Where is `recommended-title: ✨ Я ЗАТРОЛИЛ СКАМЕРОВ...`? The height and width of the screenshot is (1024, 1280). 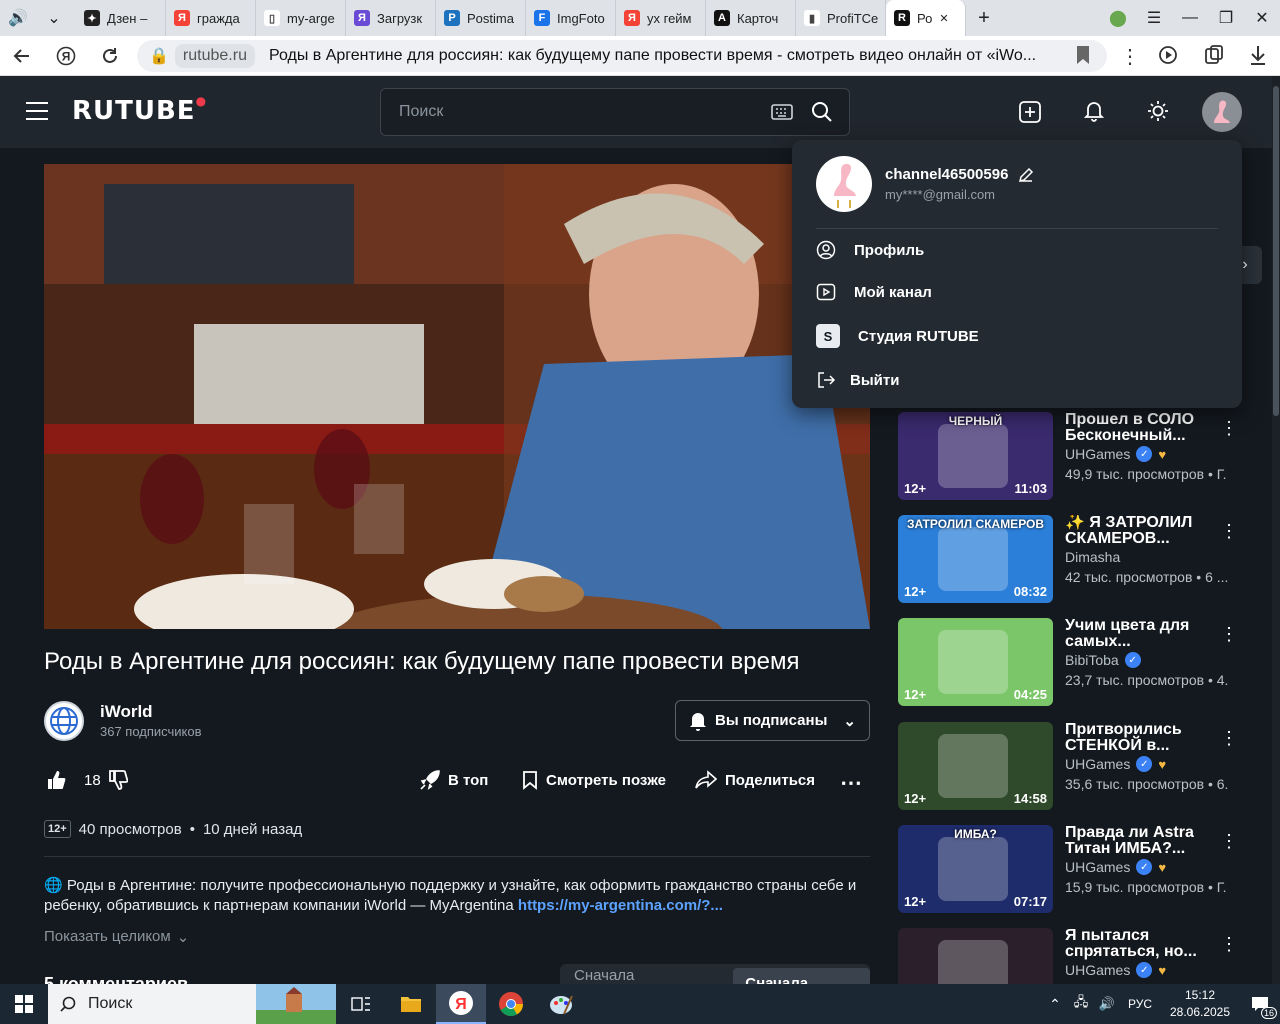 recommended-title: ✨ Я ЗАТРОЛИЛ СКАМЕРОВ... is located at coordinates (1140, 531).